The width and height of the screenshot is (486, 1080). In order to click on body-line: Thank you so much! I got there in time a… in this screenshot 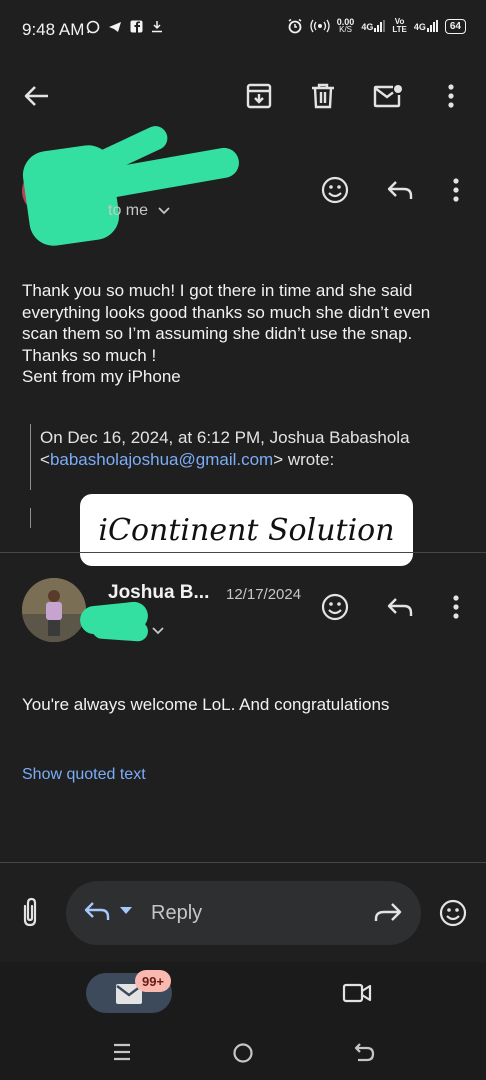, I will do `click(217, 290)`.